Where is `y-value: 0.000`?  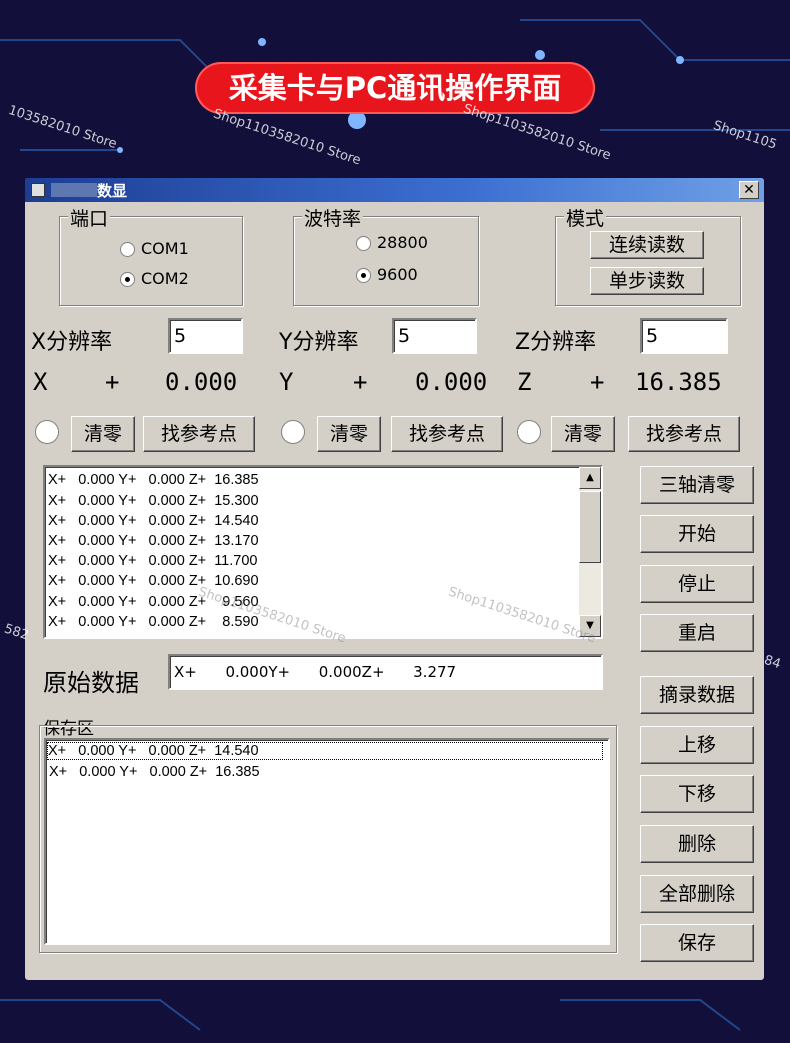
y-value: 0.000 is located at coordinates (451, 382).